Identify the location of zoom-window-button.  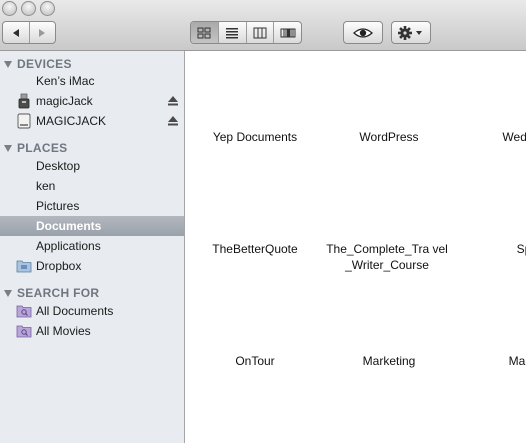
(47, 8).